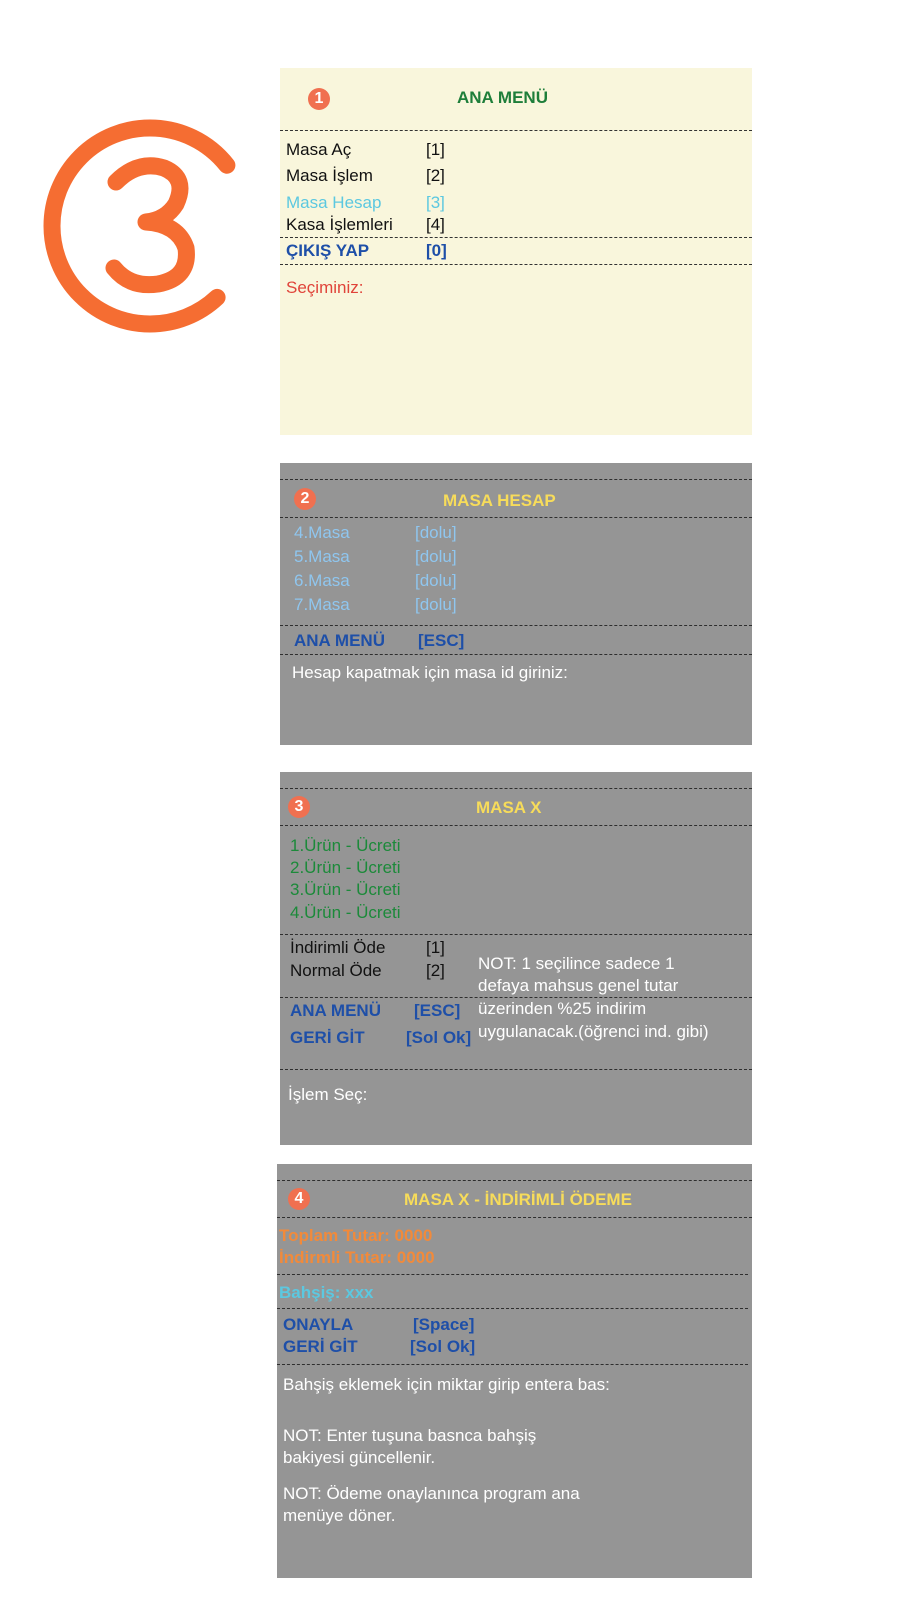 This screenshot has height=1600, width=904. I want to click on confirm-button: ONAYLA, so click(318, 1325).